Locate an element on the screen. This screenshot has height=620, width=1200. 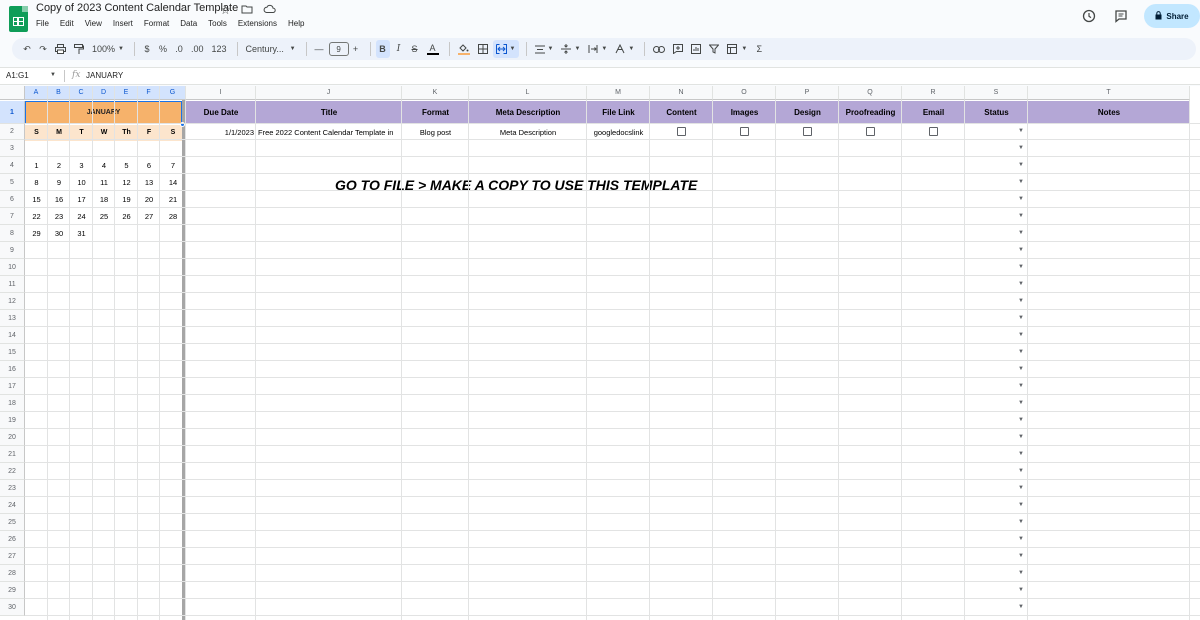
row-header: 24 is located at coordinates (12, 505).